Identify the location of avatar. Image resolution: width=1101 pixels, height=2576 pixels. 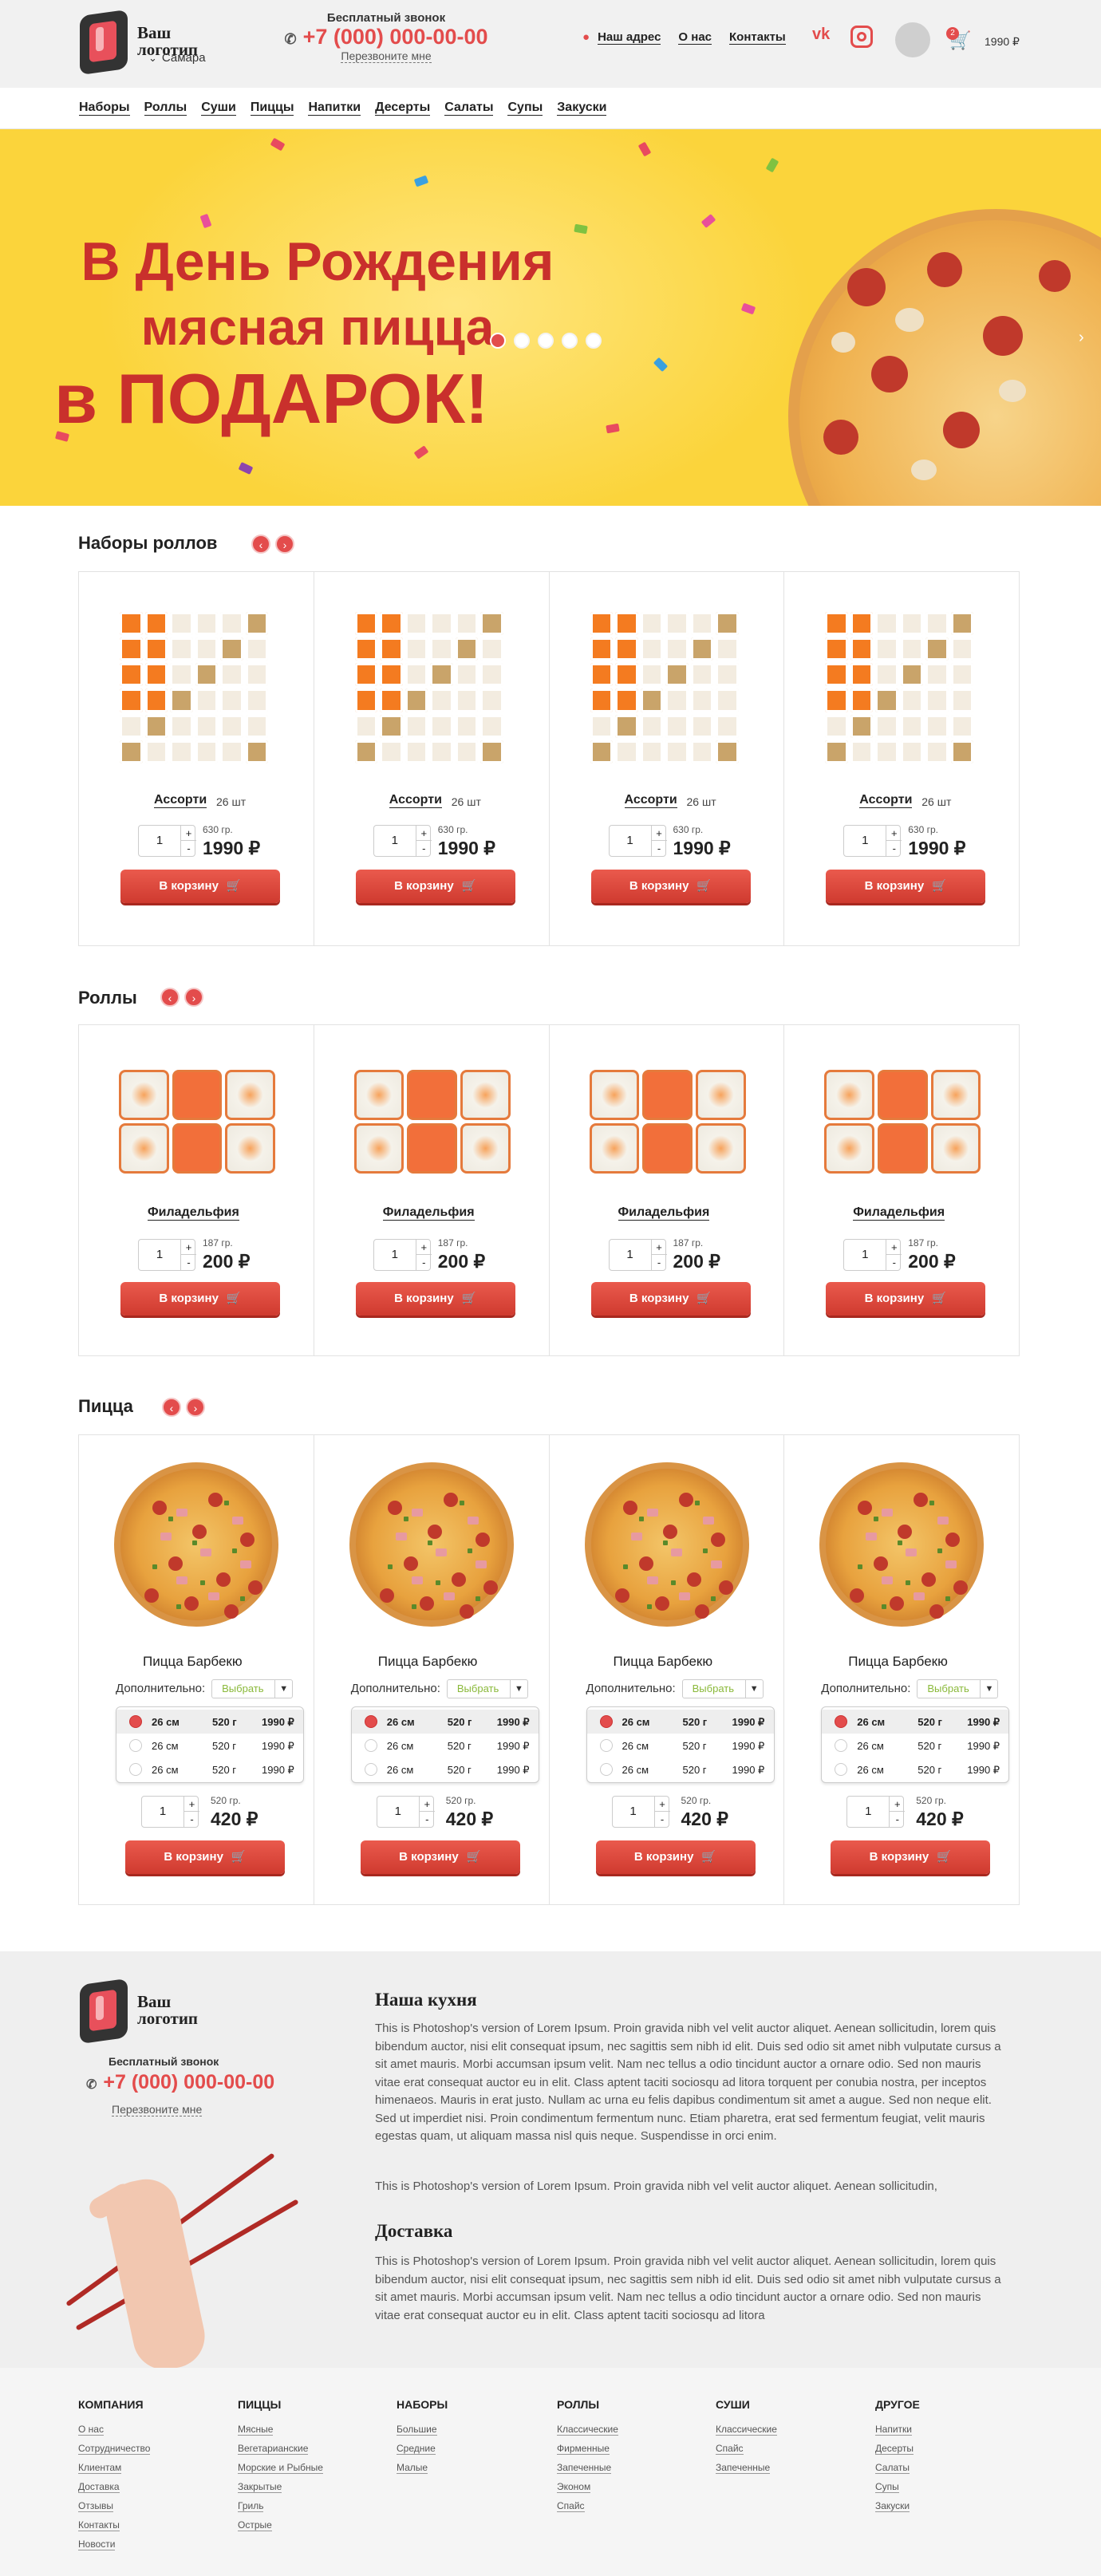
(912, 39).